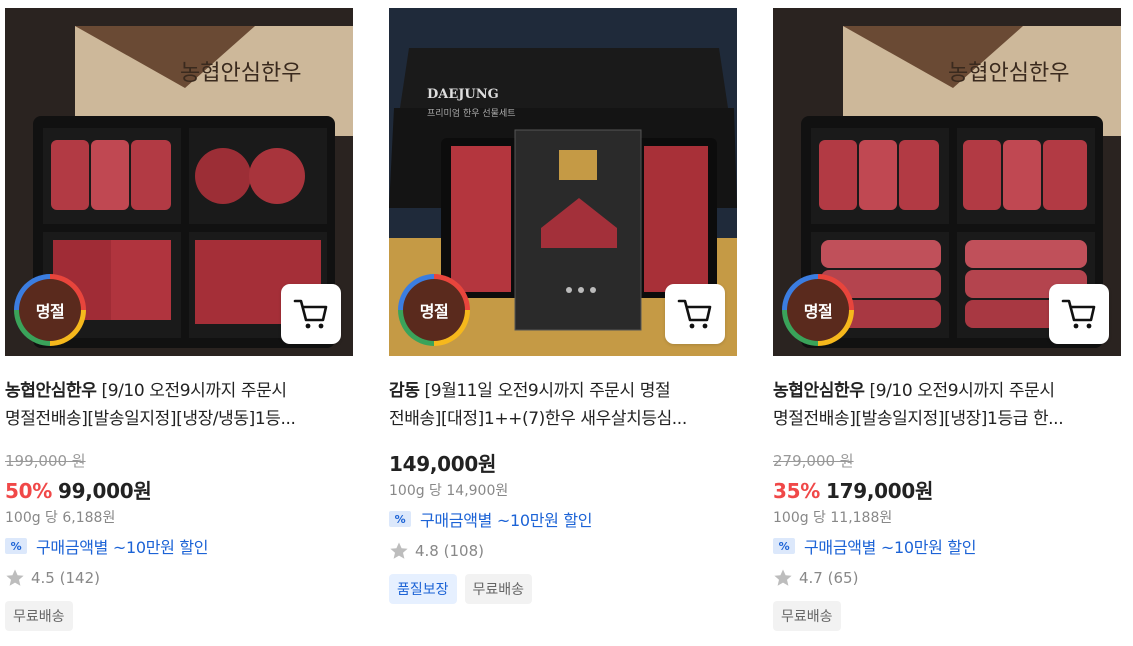 This screenshot has width=1133, height=646. I want to click on review-count: (65), so click(843, 578).